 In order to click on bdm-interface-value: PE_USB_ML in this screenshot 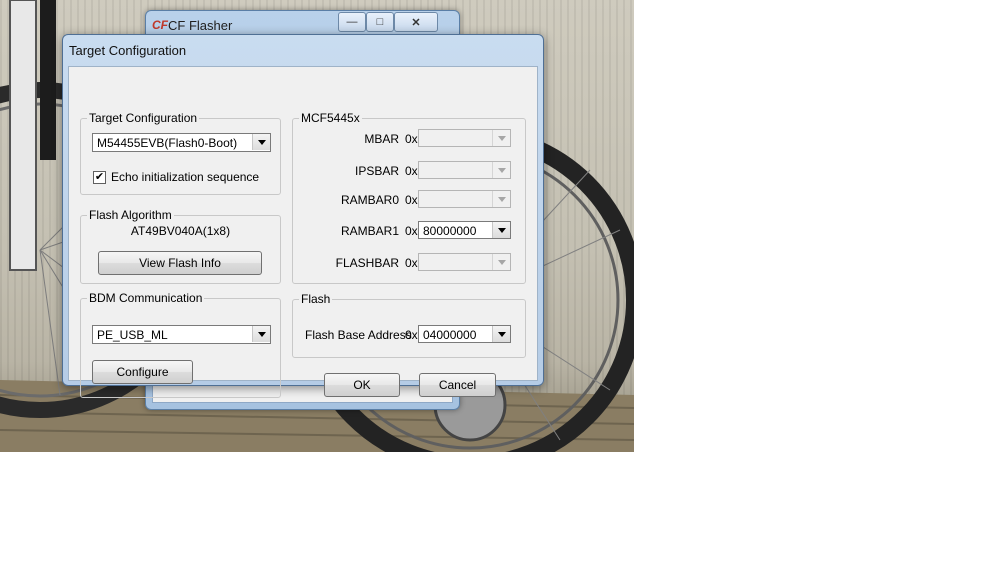, I will do `click(132, 335)`.